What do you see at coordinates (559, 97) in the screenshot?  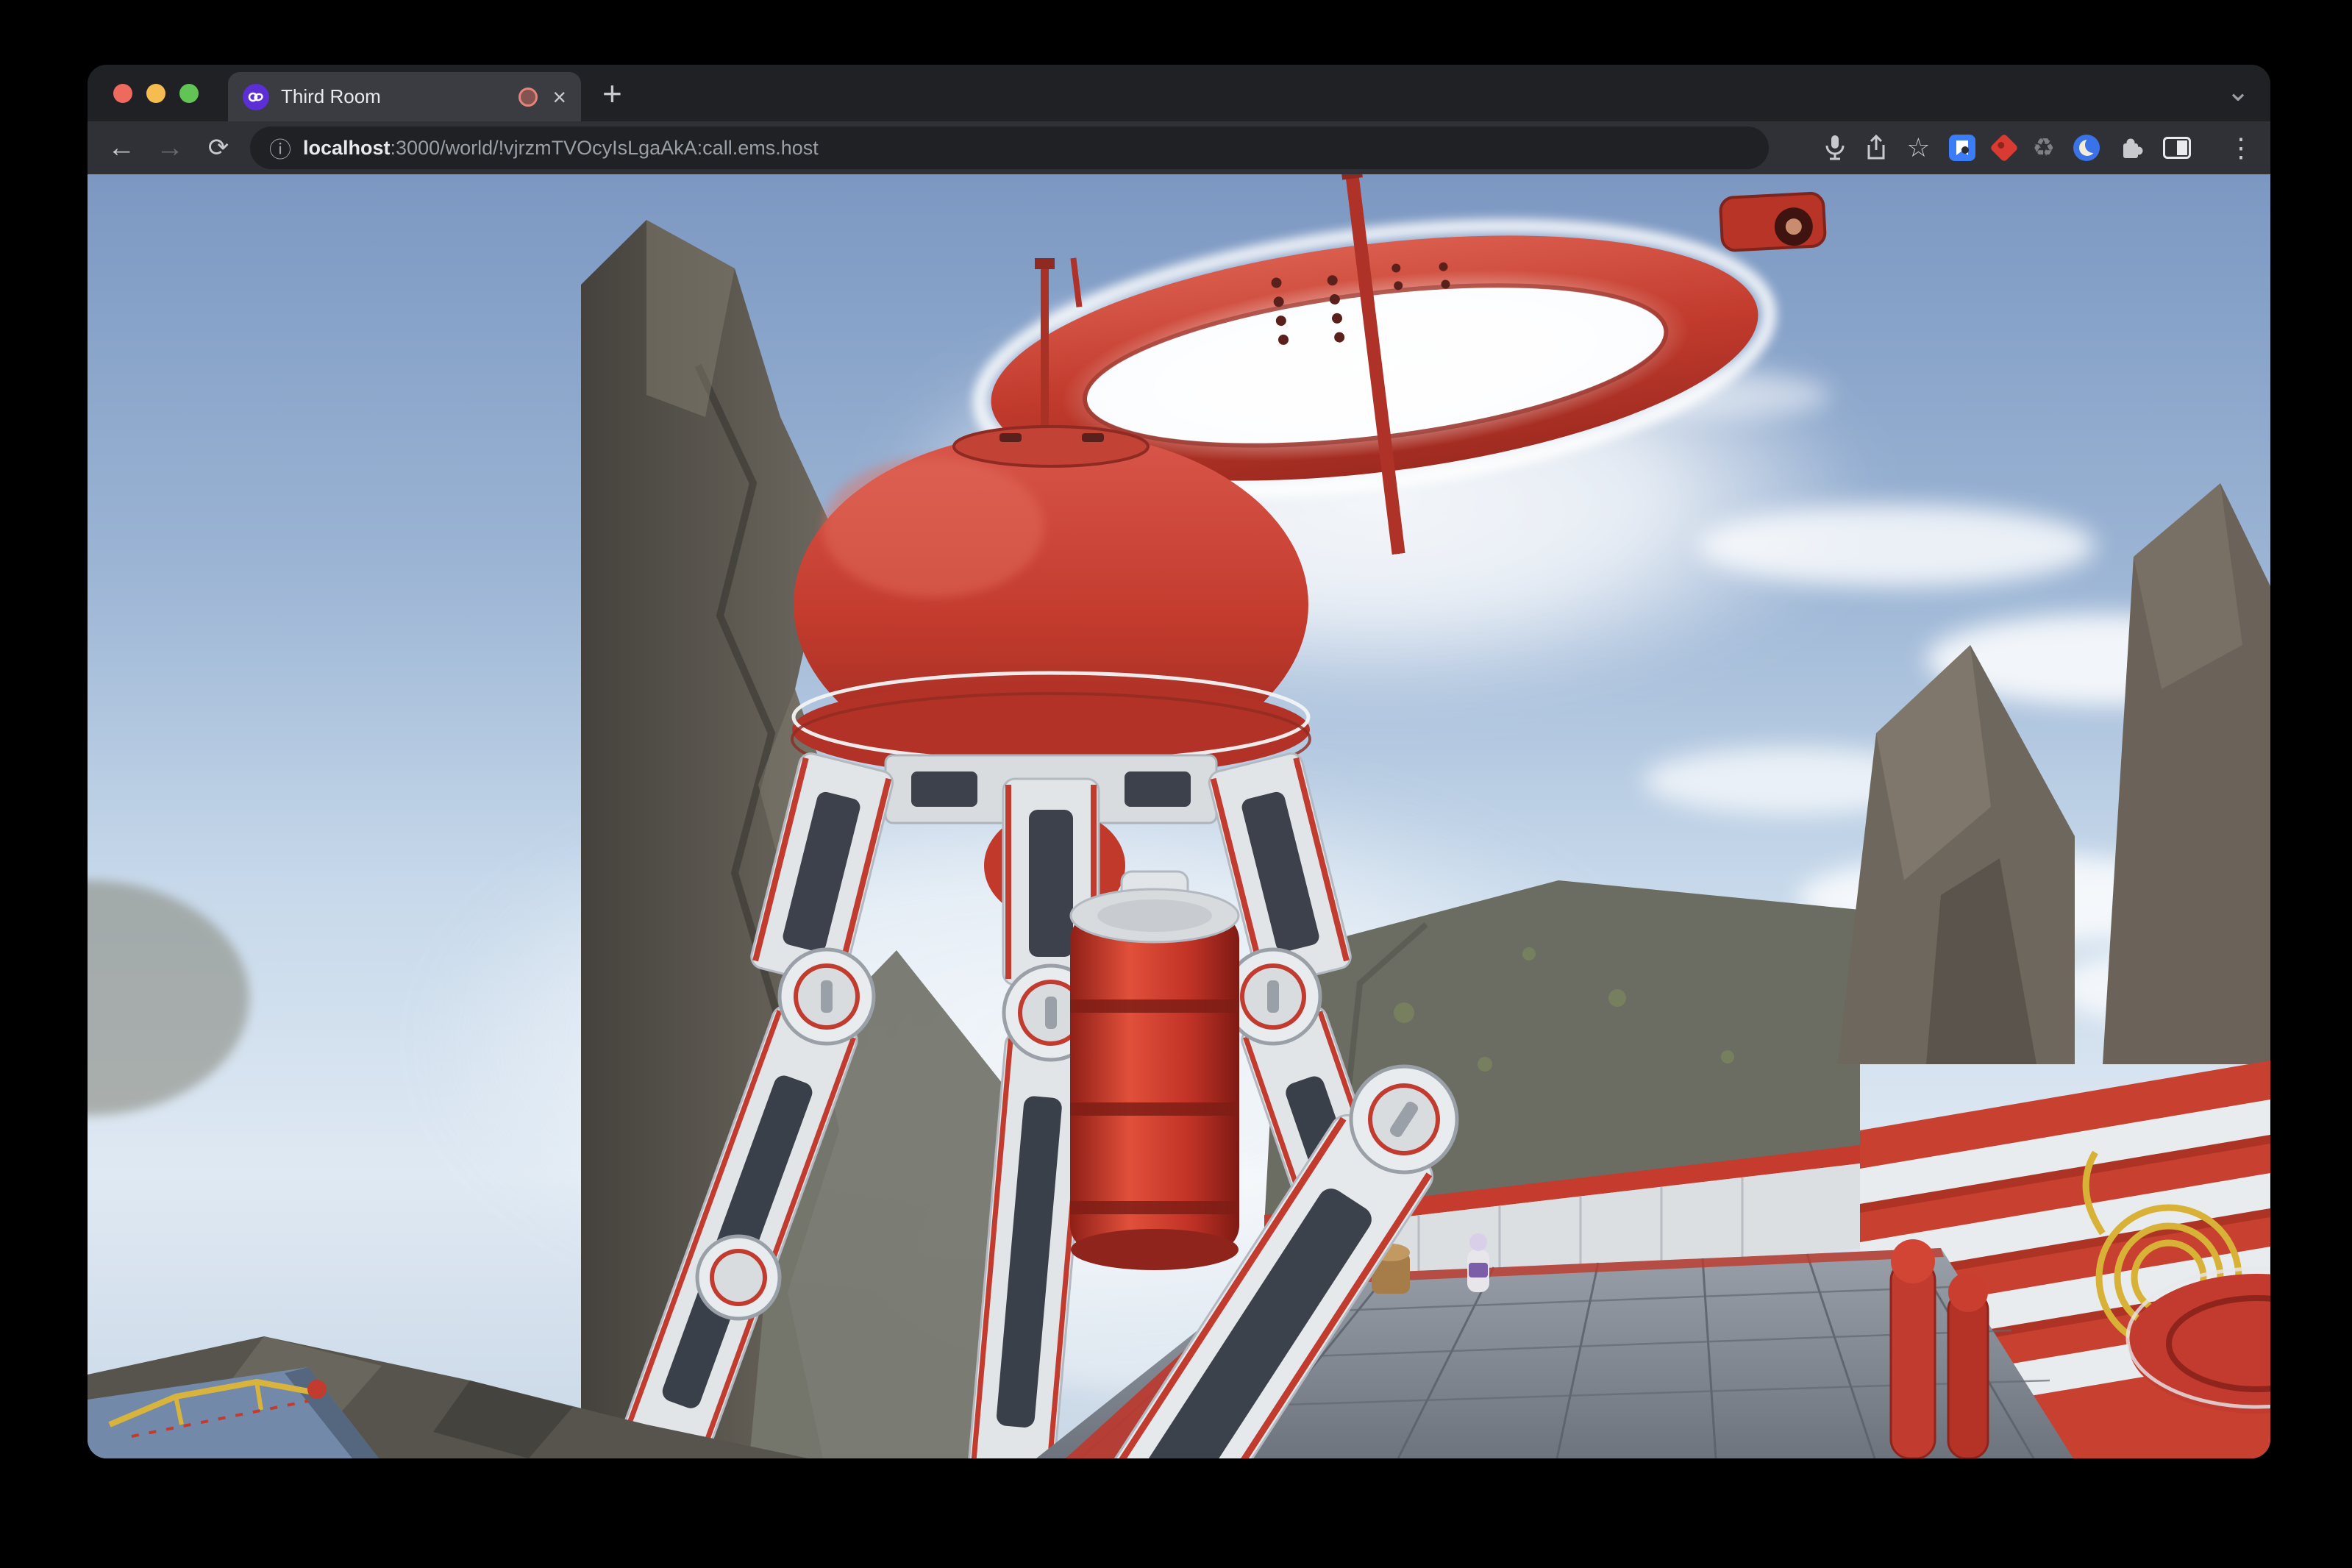 I see `tab-close-button: ×` at bounding box center [559, 97].